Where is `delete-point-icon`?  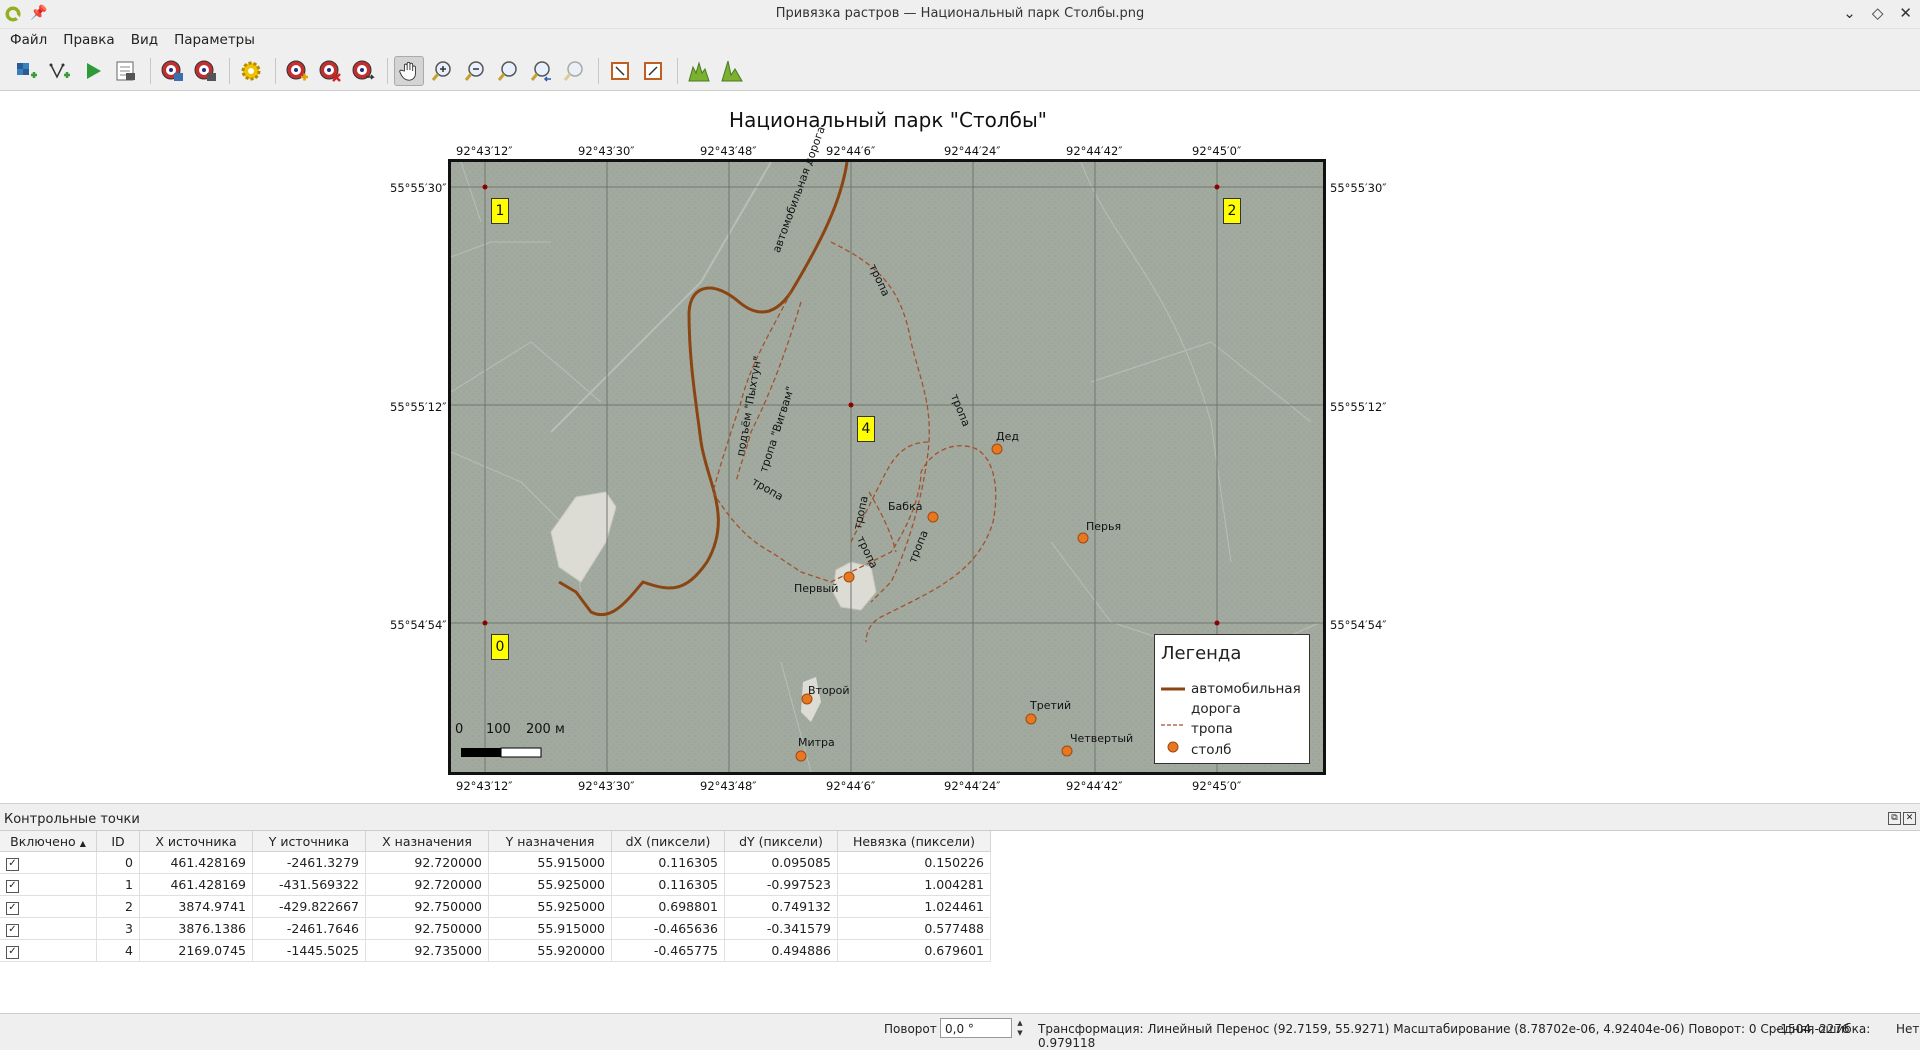
delete-point-icon is located at coordinates (330, 71).